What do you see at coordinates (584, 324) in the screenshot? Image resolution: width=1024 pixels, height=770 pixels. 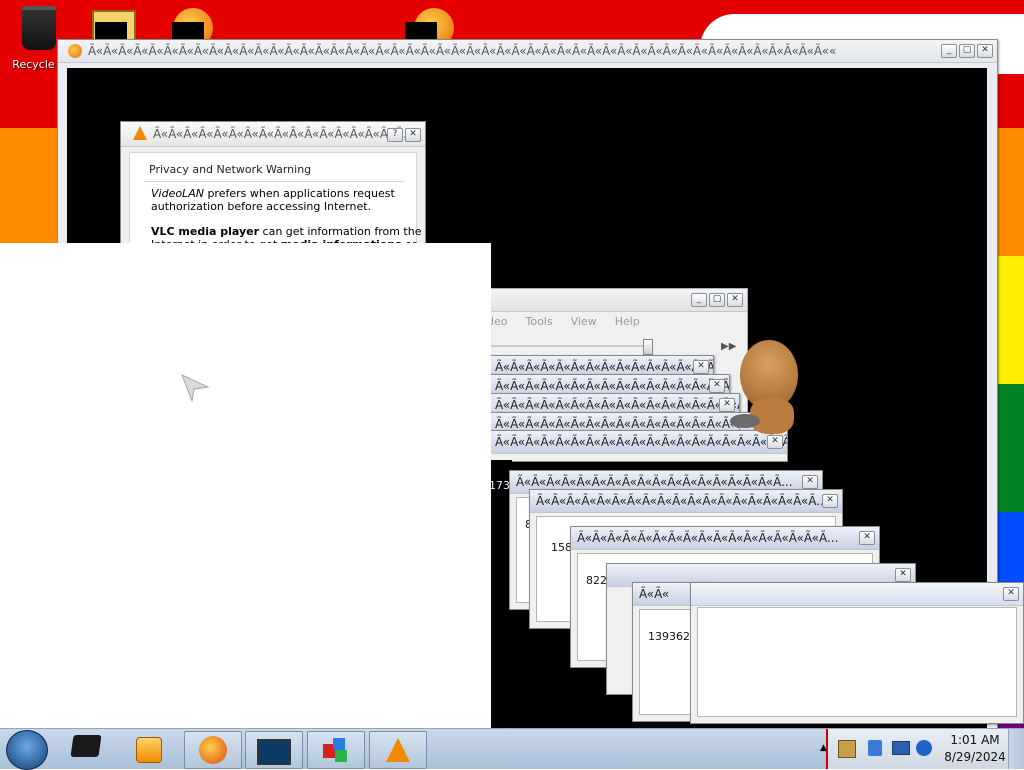 I see `menu-view: View` at bounding box center [584, 324].